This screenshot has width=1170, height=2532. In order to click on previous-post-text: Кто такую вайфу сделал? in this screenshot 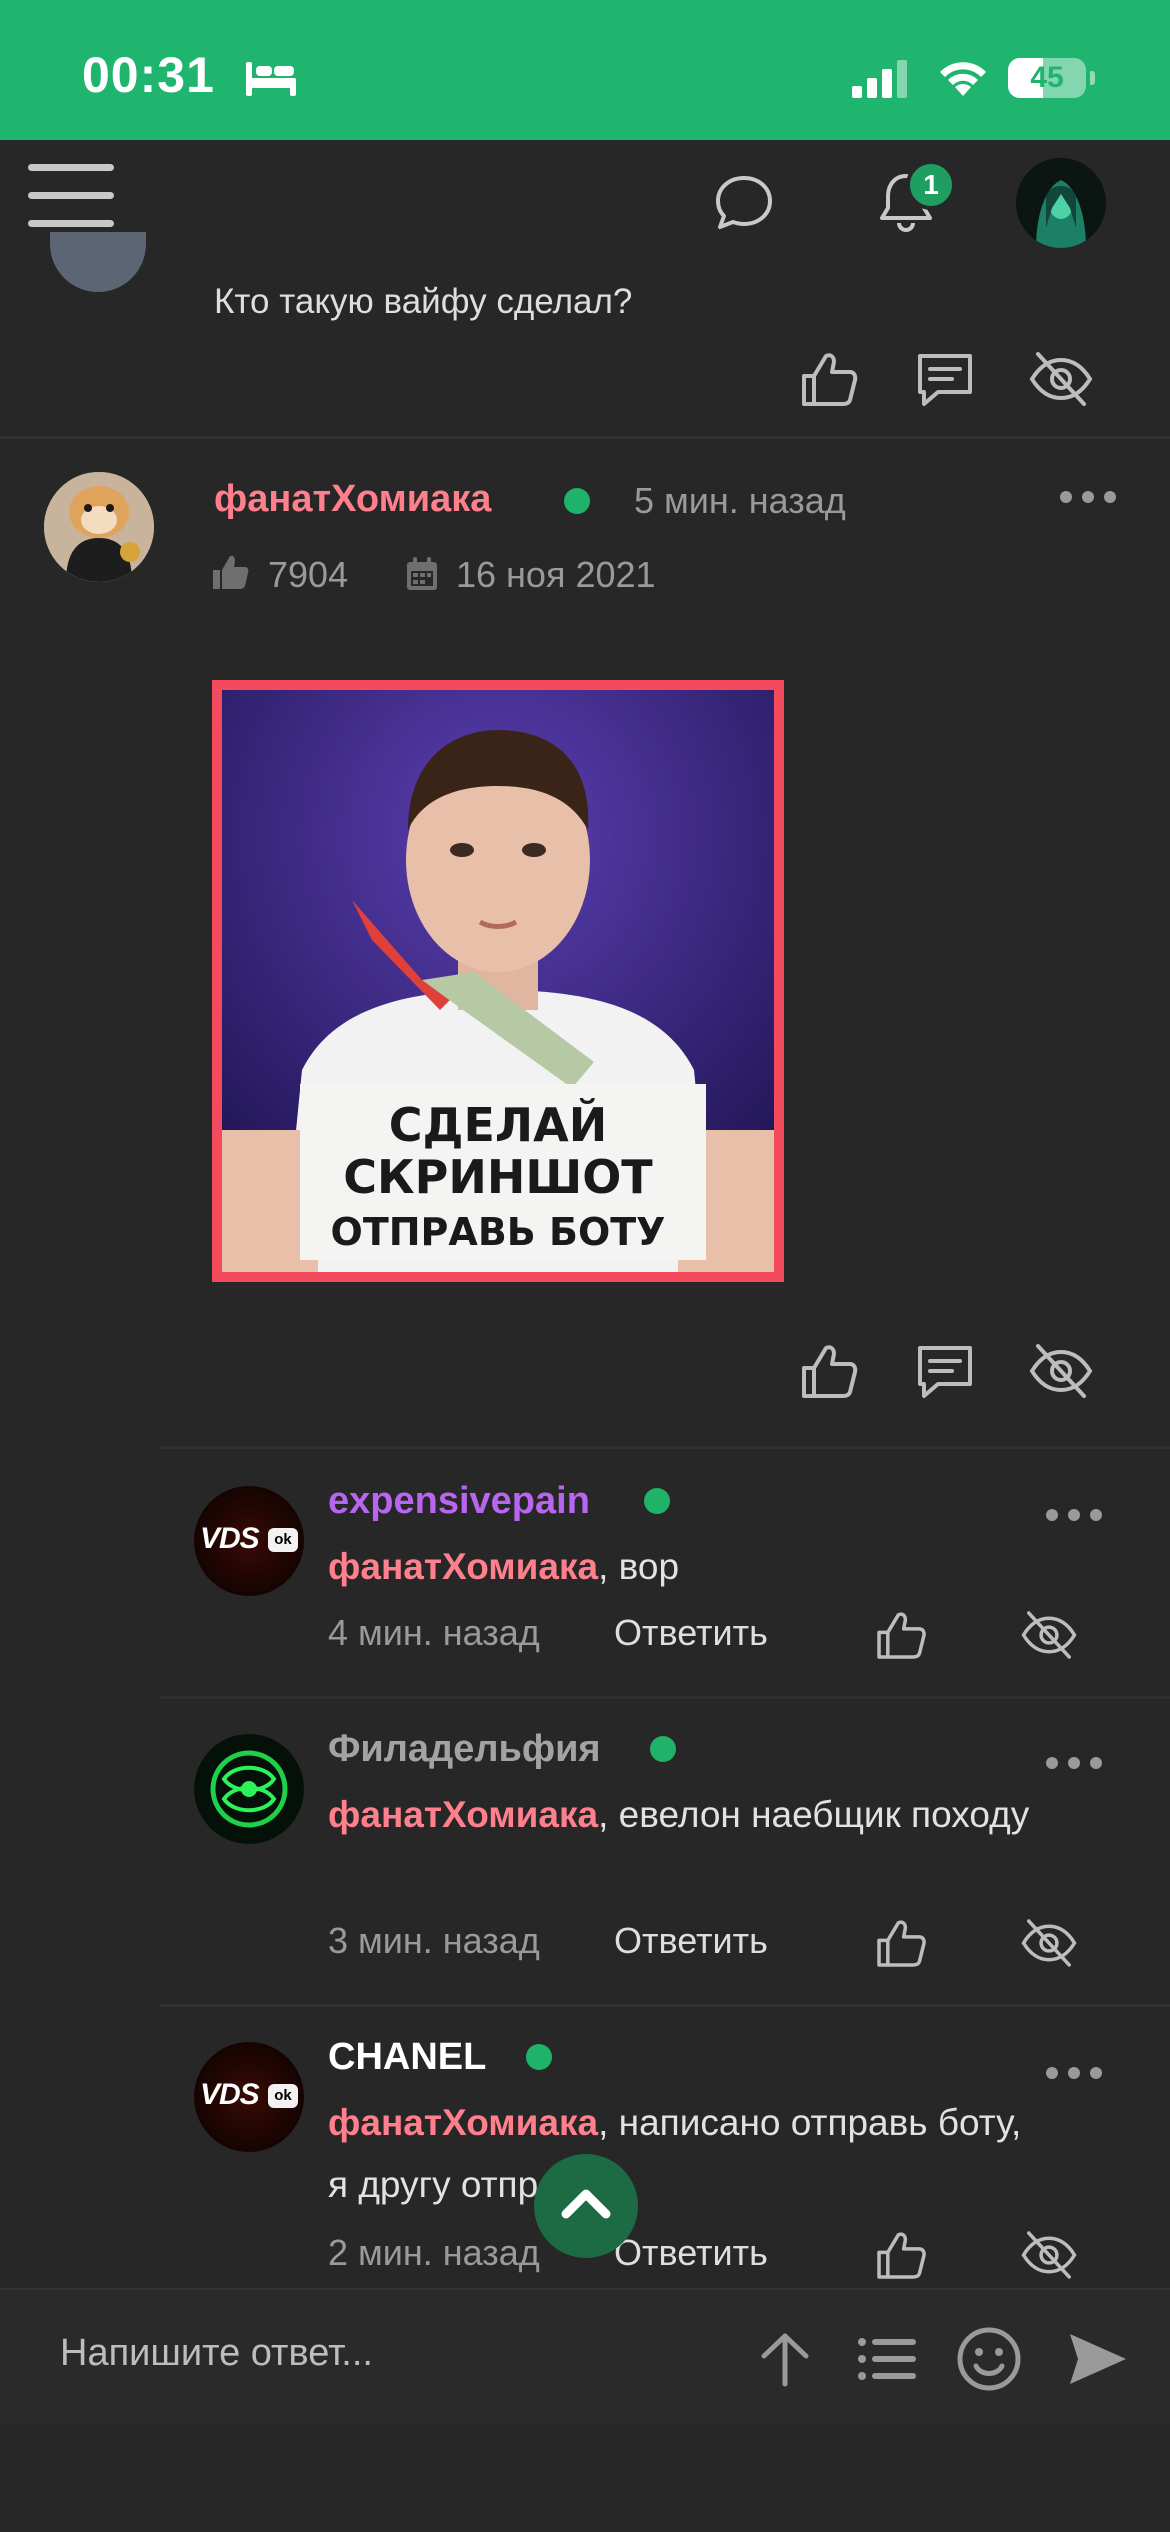, I will do `click(423, 301)`.